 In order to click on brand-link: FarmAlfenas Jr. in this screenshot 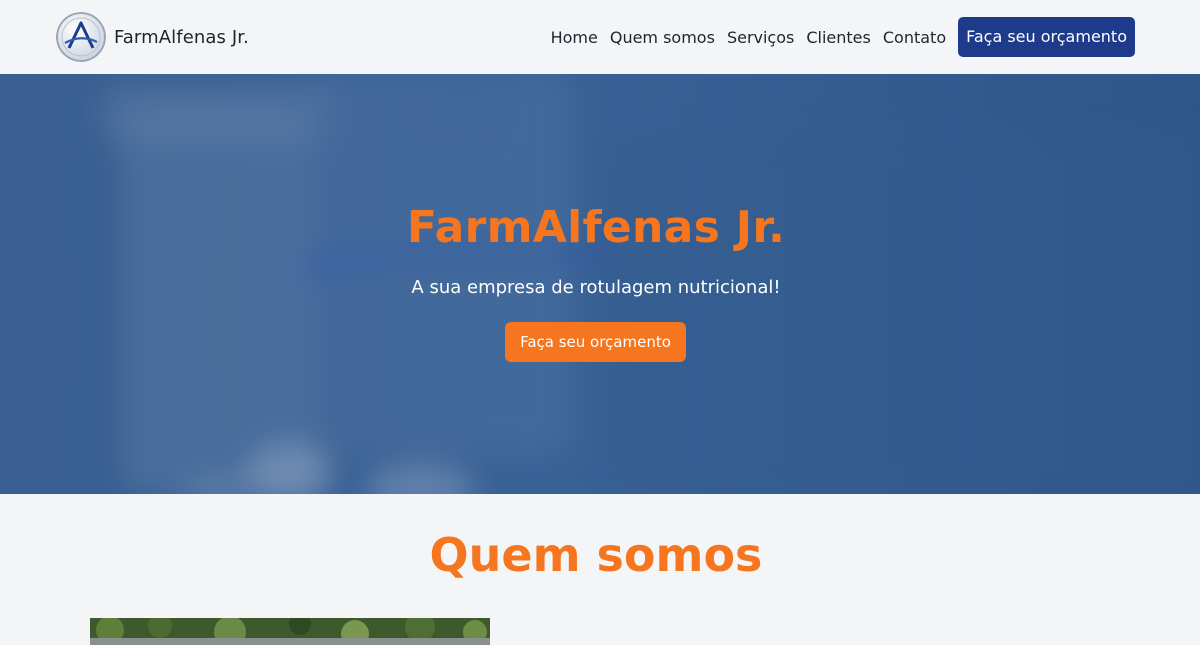, I will do `click(152, 37)`.